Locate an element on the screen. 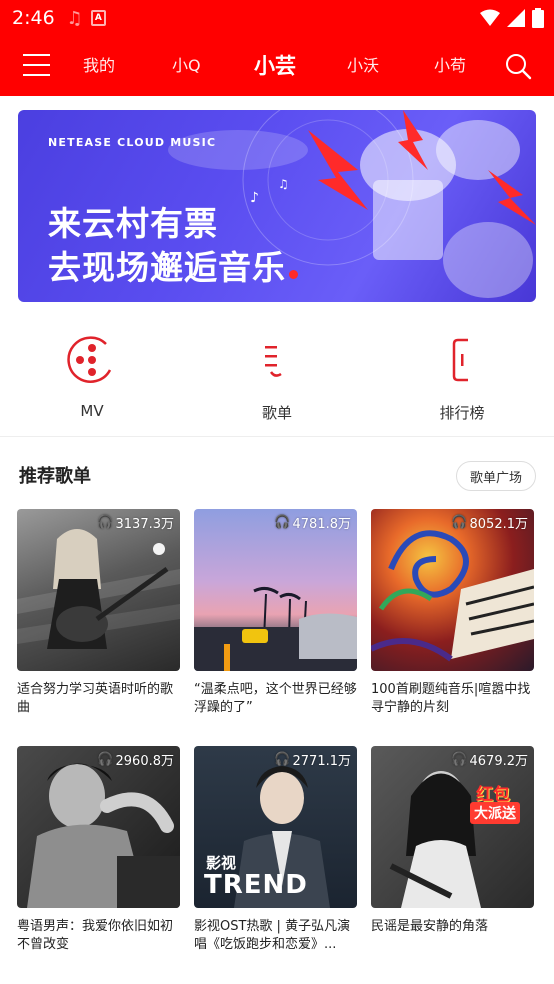  playlist-card: 🎧 8052.1万 100首刷题纯音乐|喧嚣中找寻宁静的片刻 is located at coordinates (452, 613).